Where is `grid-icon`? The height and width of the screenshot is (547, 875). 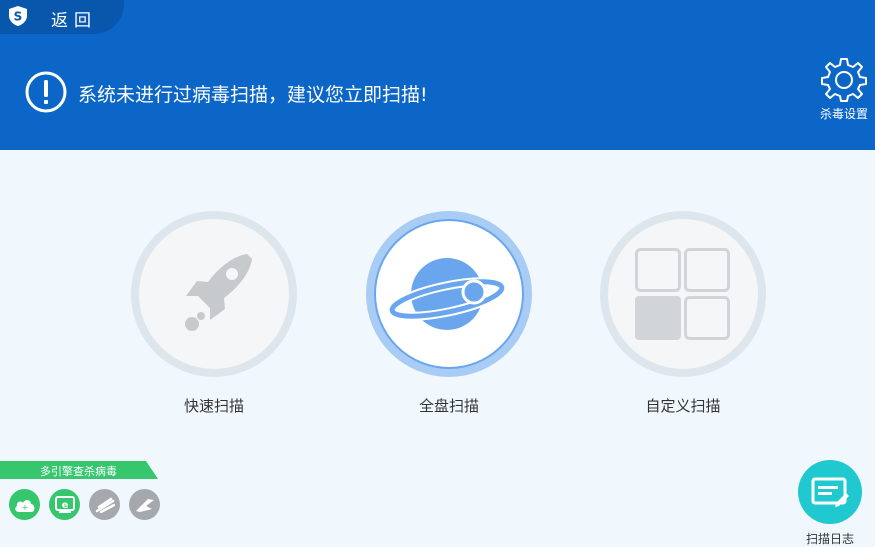 grid-icon is located at coordinates (682, 294).